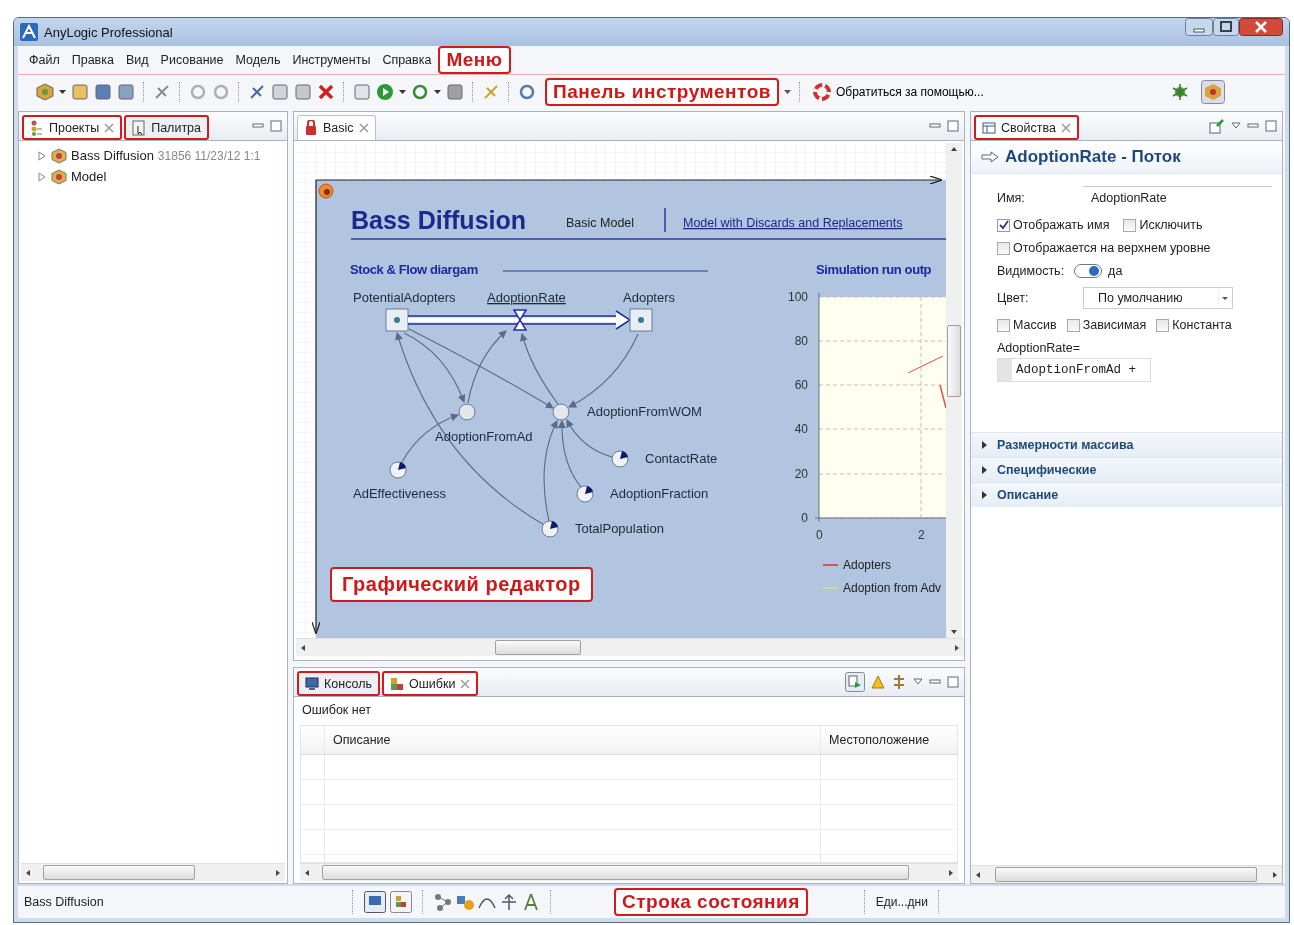 The width and height of the screenshot is (1294, 925). Describe the element at coordinates (407, 60) in the screenshot. I see `menu-item: Справка` at that location.